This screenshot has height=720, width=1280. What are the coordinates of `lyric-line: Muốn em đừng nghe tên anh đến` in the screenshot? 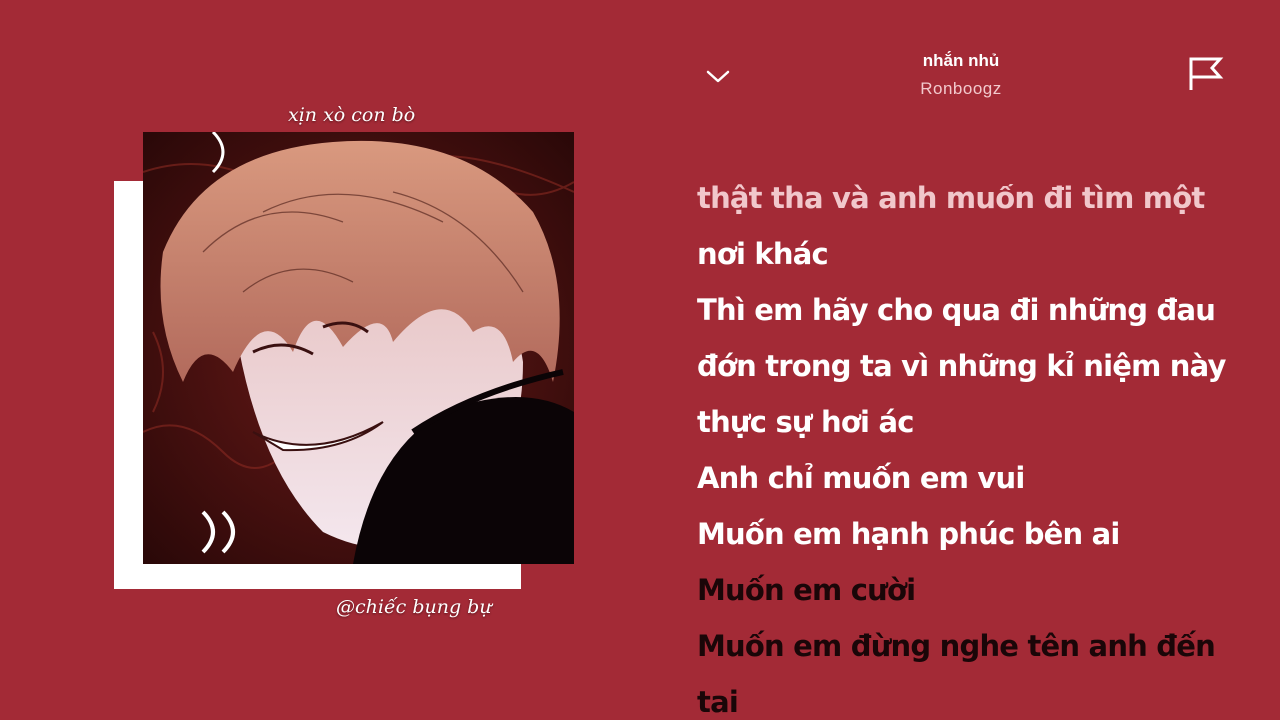 It's located at (977, 646).